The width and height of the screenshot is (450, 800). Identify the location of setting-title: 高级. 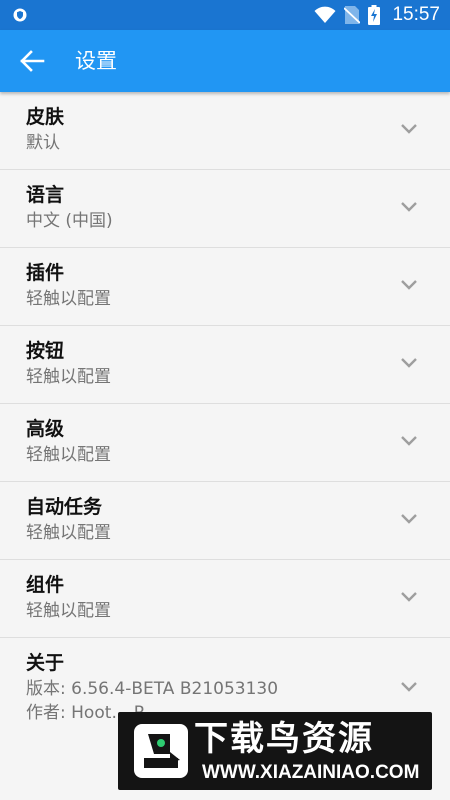
(45, 429).